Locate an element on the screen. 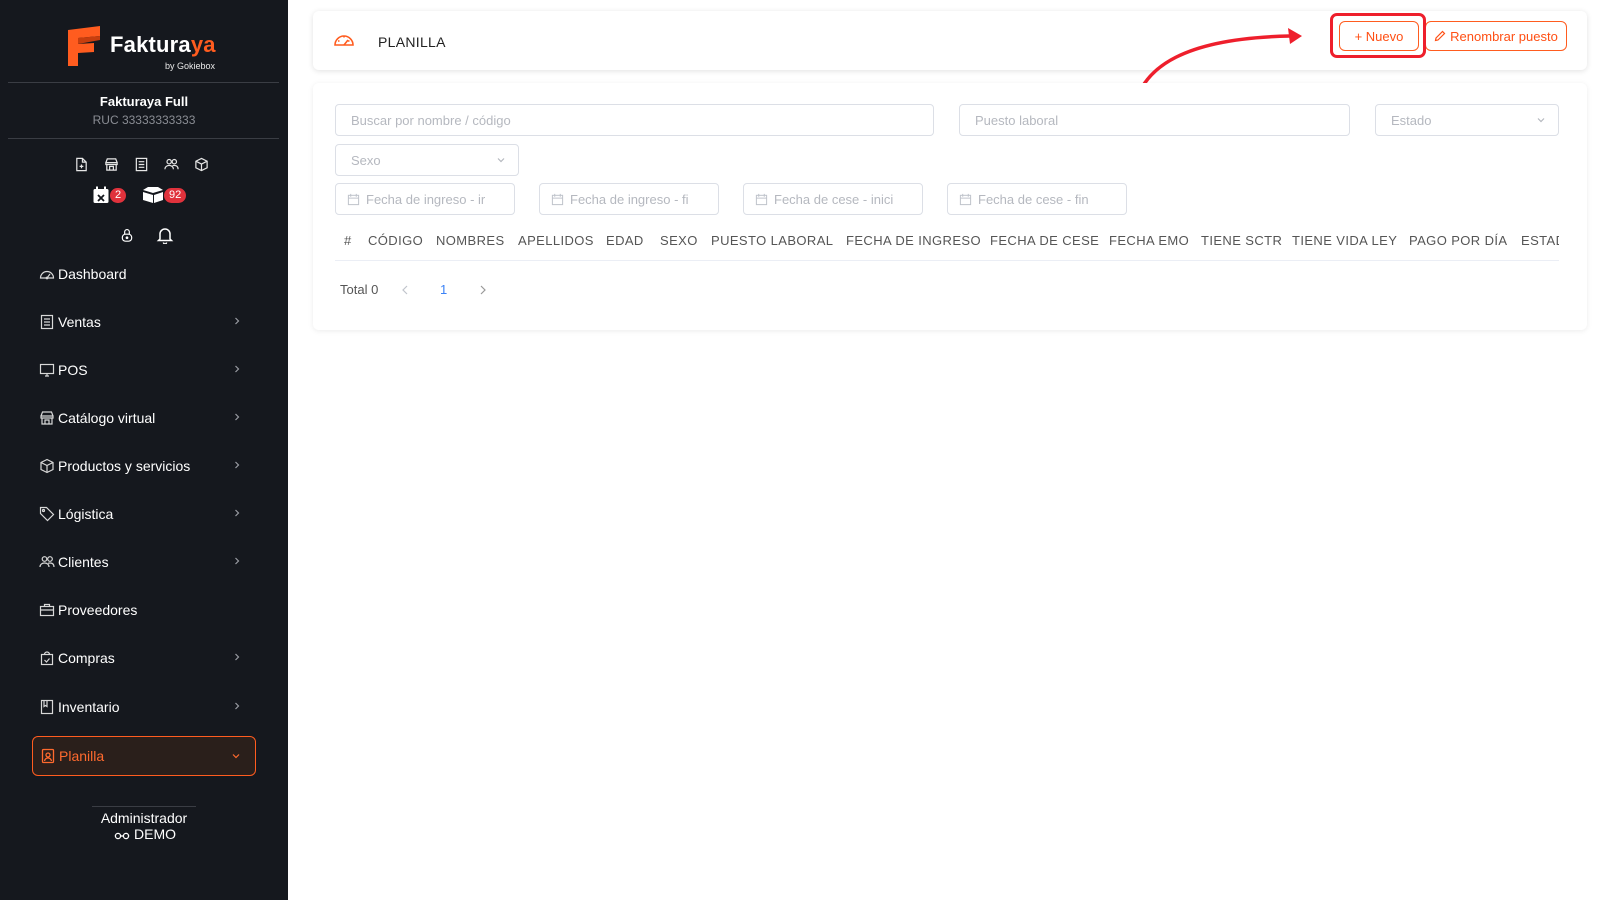 Image resolution: width=1600 pixels, height=900 pixels. rename-position-label: Renombrar puesto is located at coordinates (1504, 36).